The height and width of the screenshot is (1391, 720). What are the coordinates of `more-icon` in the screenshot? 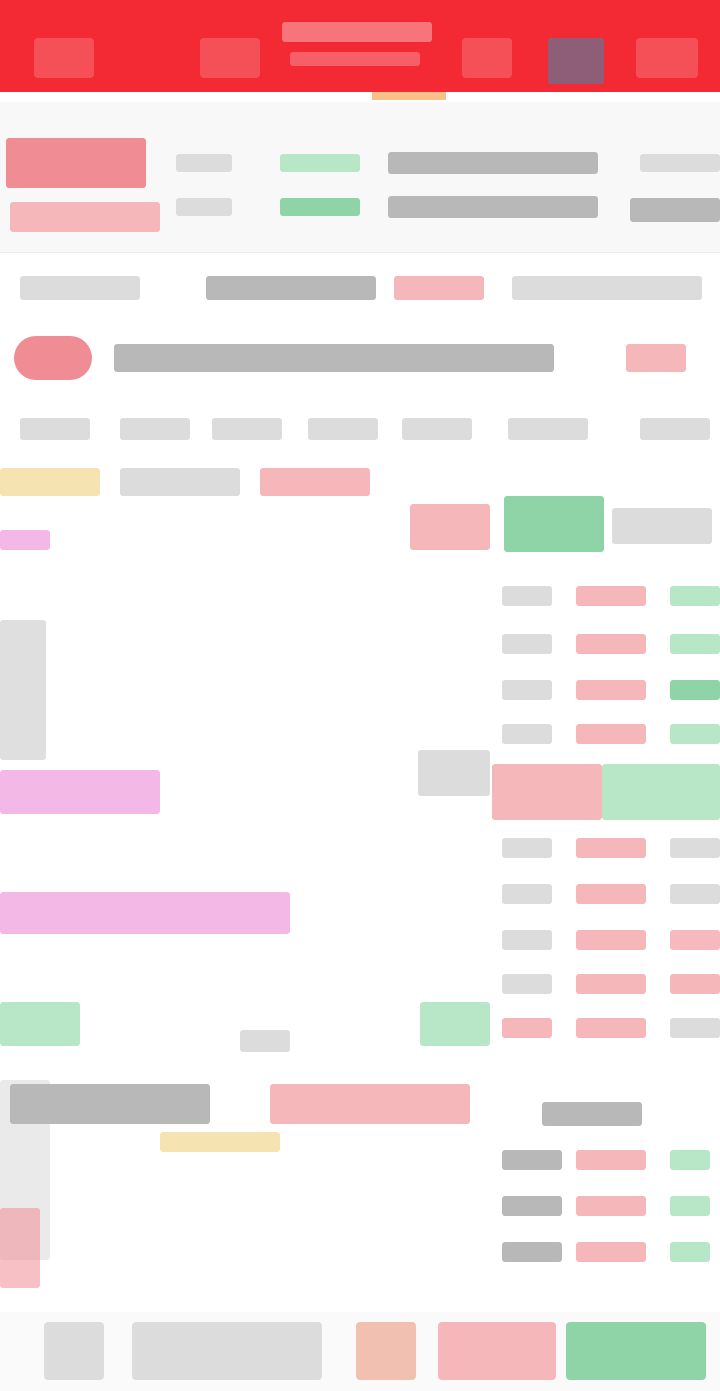 It's located at (667, 58).